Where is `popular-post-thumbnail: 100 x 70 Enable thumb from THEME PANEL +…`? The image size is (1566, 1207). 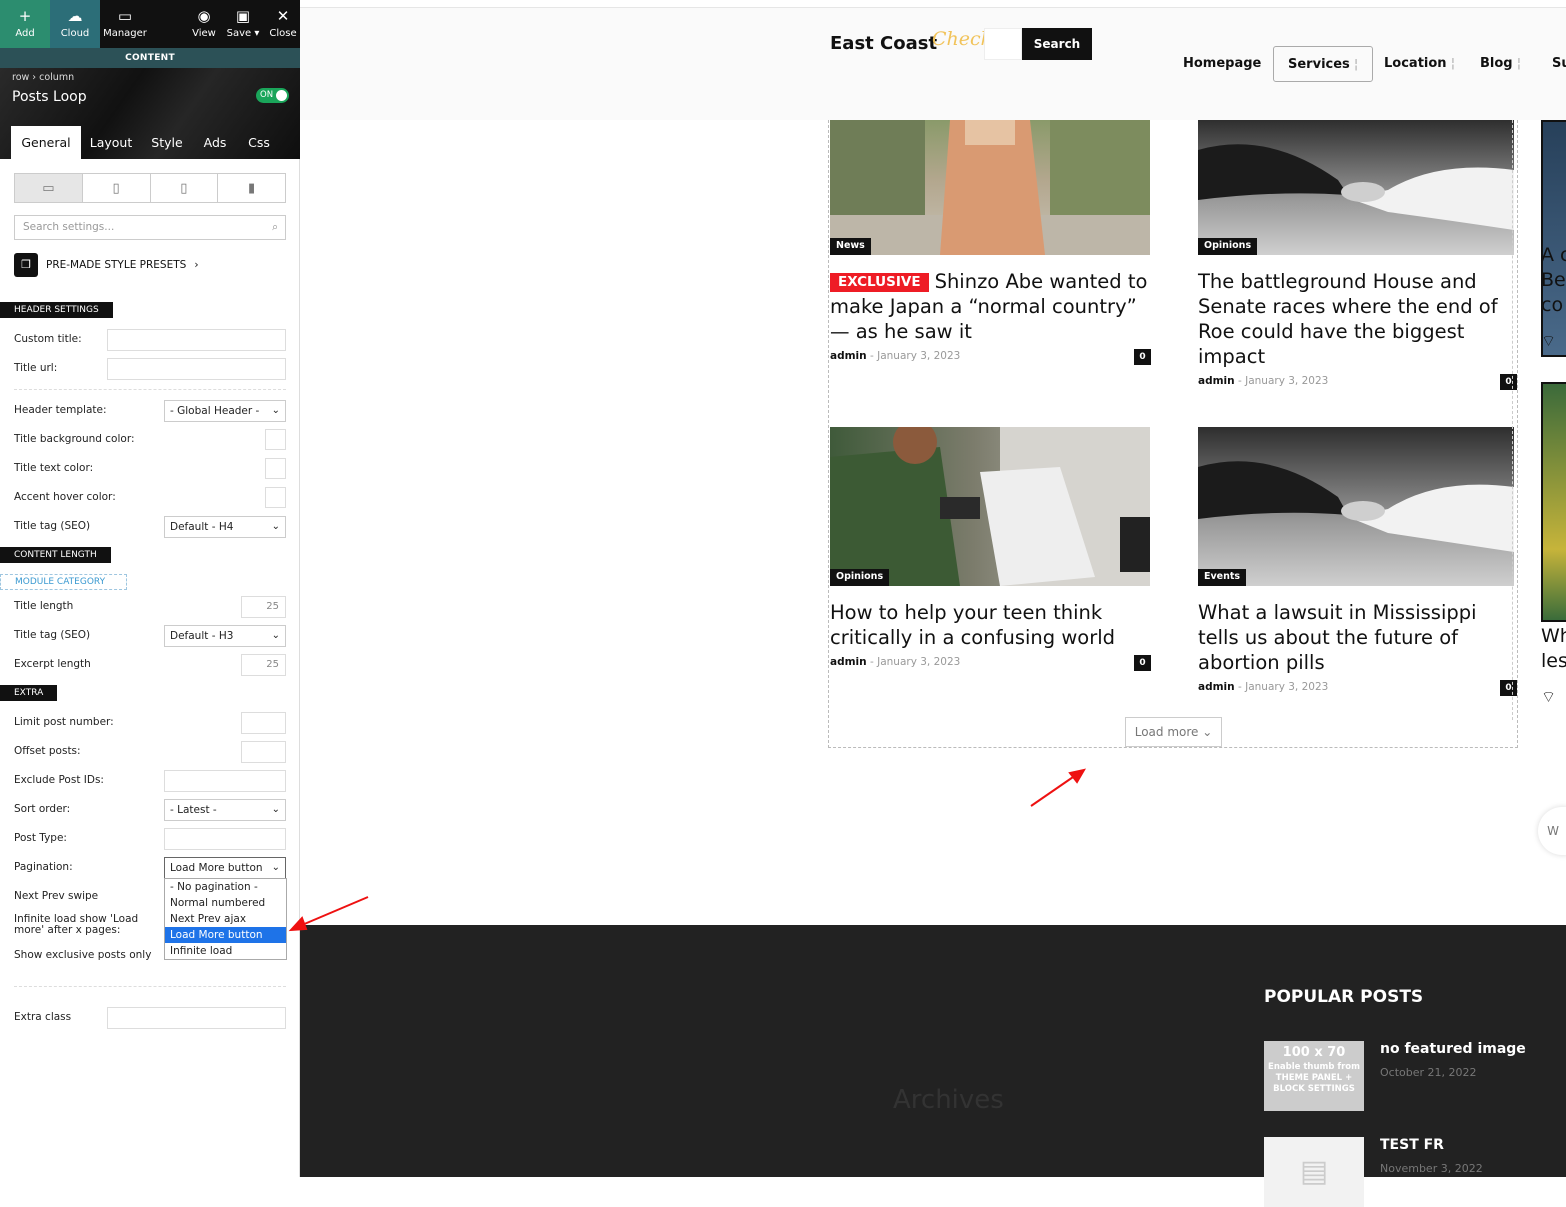
popular-post-thumbnail: 100 x 70 Enable thumb from THEME PANEL +… is located at coordinates (1314, 1076).